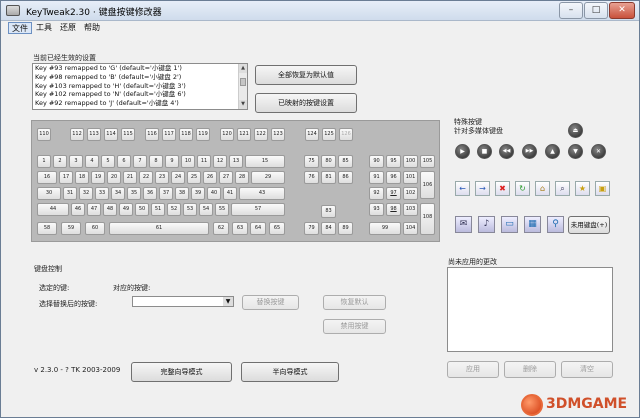  Describe the element at coordinates (198, 193) in the screenshot. I see `key-39: 39` at that location.